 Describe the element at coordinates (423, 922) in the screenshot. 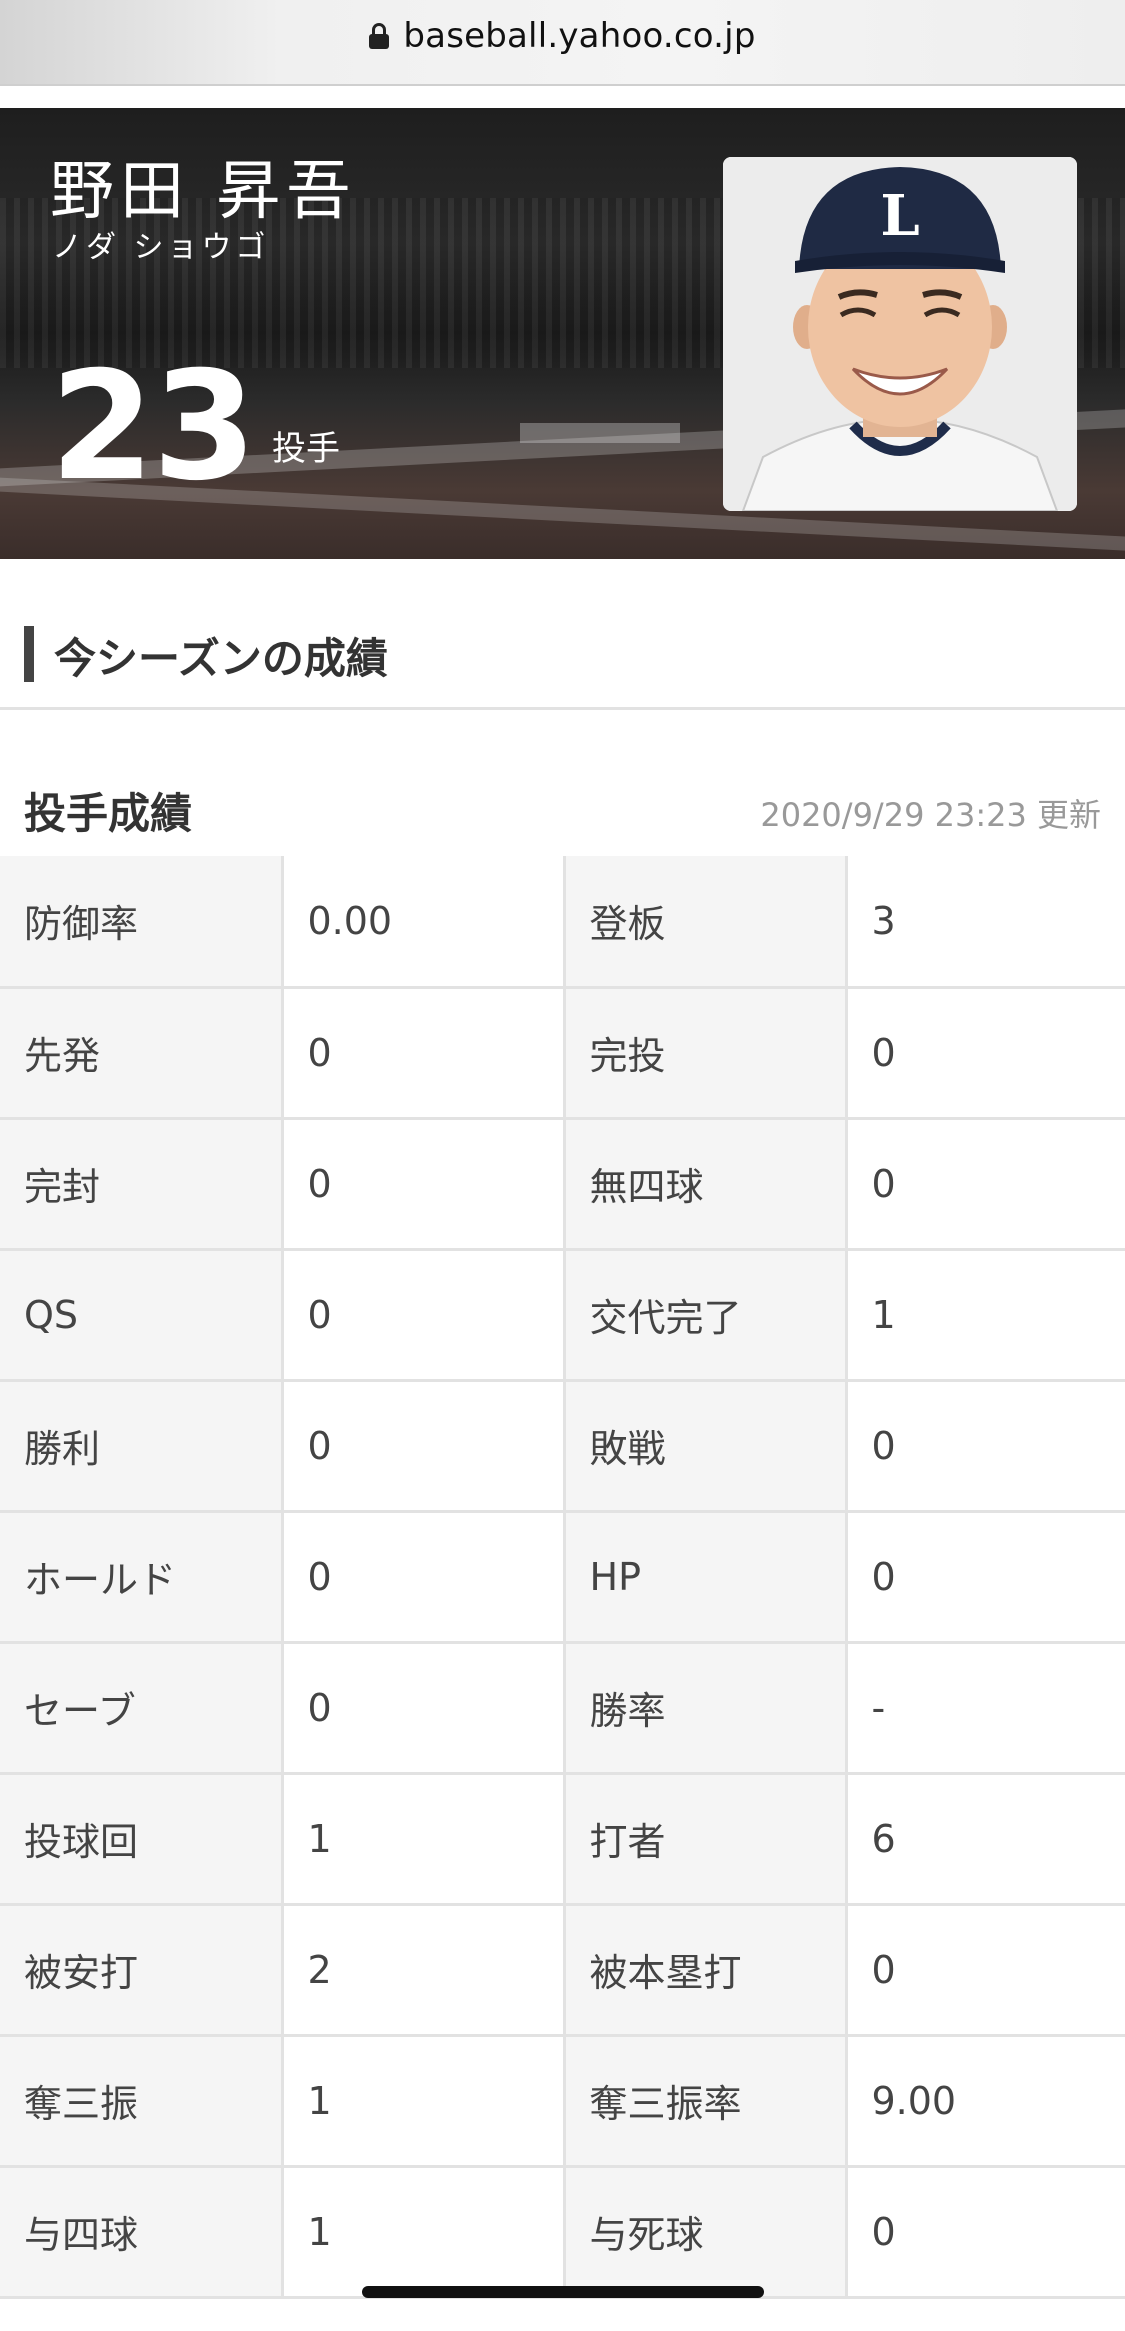

I see `stat-value: 0.00` at that location.